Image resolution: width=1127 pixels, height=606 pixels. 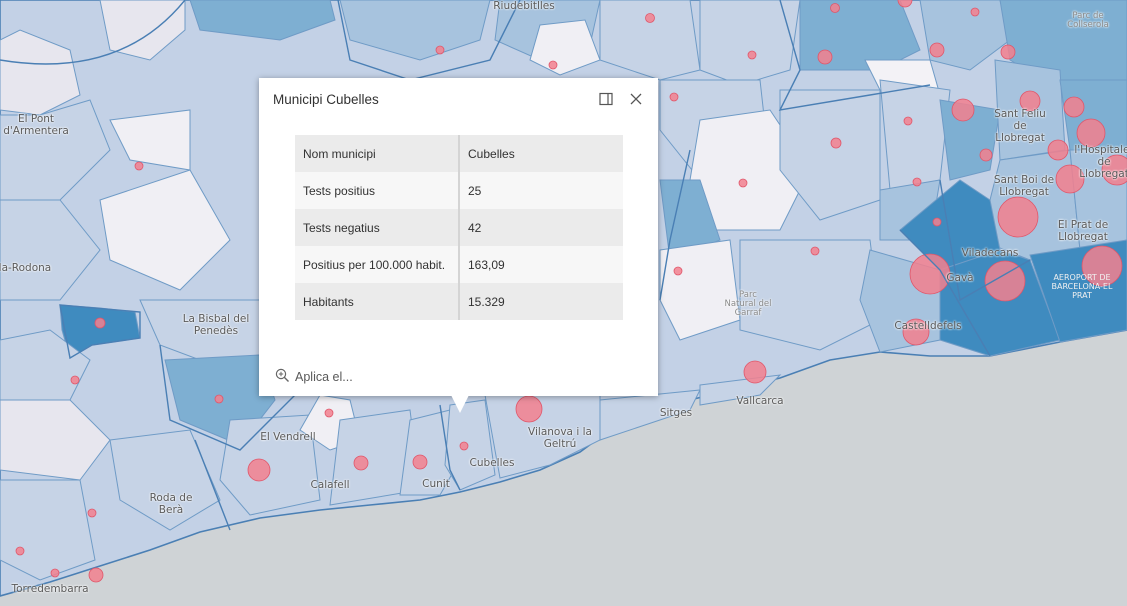 I want to click on label-aeroport: AEROPORT DE BARCELONA-EL PRAT, so click(x=1082, y=286).